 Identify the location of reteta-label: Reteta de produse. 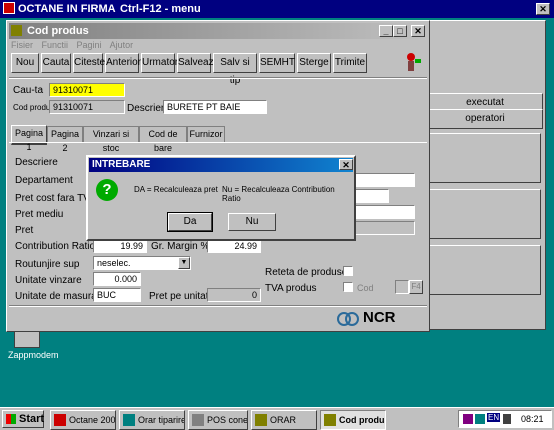
(306, 272).